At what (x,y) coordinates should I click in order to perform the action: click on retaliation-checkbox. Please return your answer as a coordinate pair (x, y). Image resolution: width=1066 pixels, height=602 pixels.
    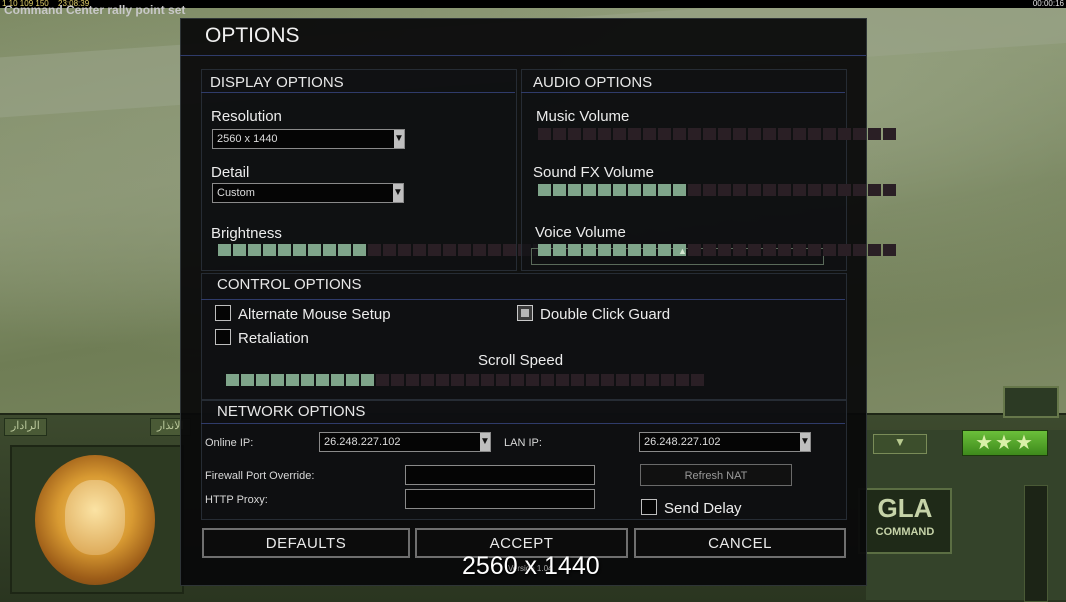
    Looking at the image, I should click on (223, 337).